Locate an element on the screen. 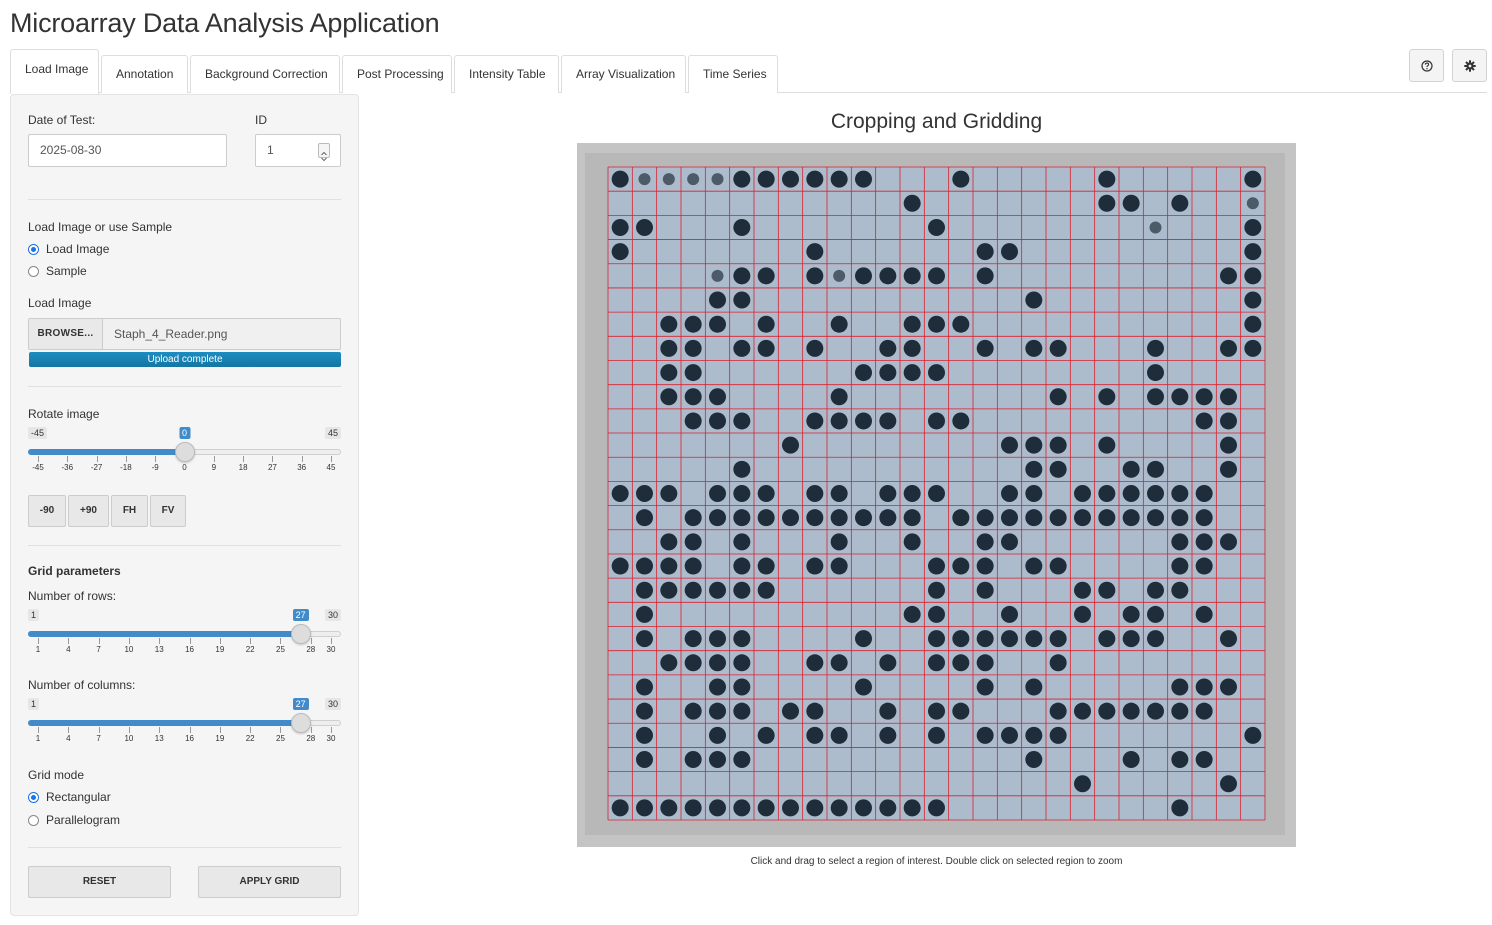 The height and width of the screenshot is (925, 1492). flip-horizontal-button: FH is located at coordinates (129, 511).